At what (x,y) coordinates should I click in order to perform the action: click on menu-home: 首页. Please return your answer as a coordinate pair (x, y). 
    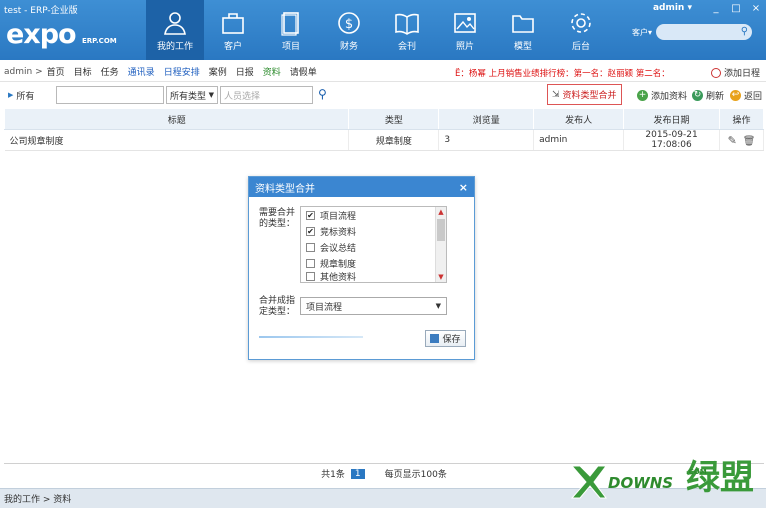
    Looking at the image, I should click on (56, 71).